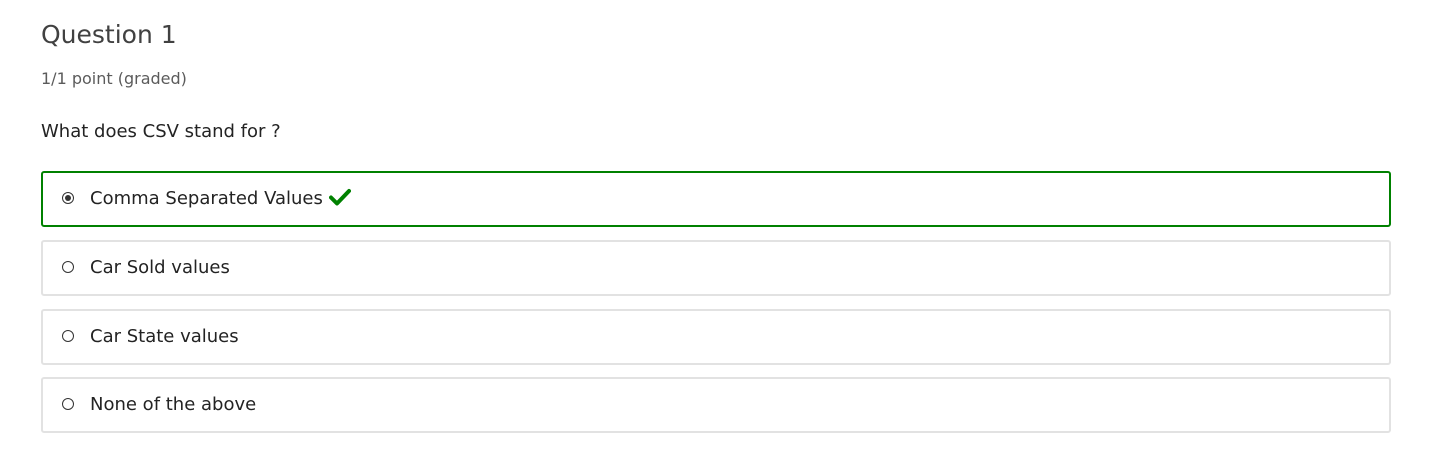  Describe the element at coordinates (716, 268) in the screenshot. I see `choice-option-2: Car Sold values` at that location.